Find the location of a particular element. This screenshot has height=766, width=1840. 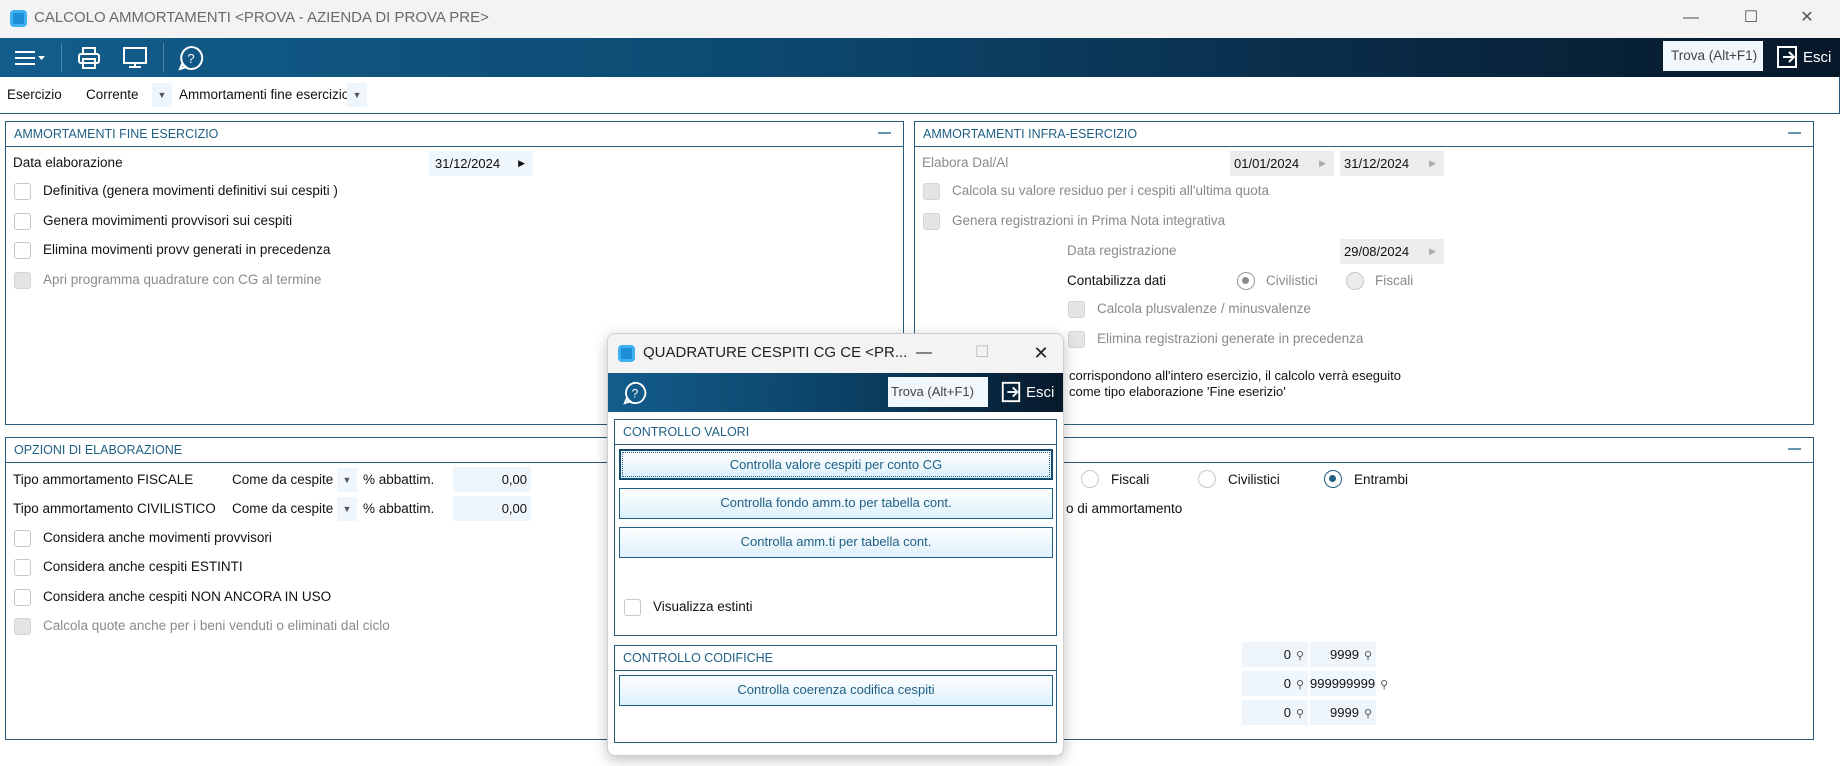

controlla-fondo-button: Controlla fondo amm.to per tabella cont. is located at coordinates (836, 503).